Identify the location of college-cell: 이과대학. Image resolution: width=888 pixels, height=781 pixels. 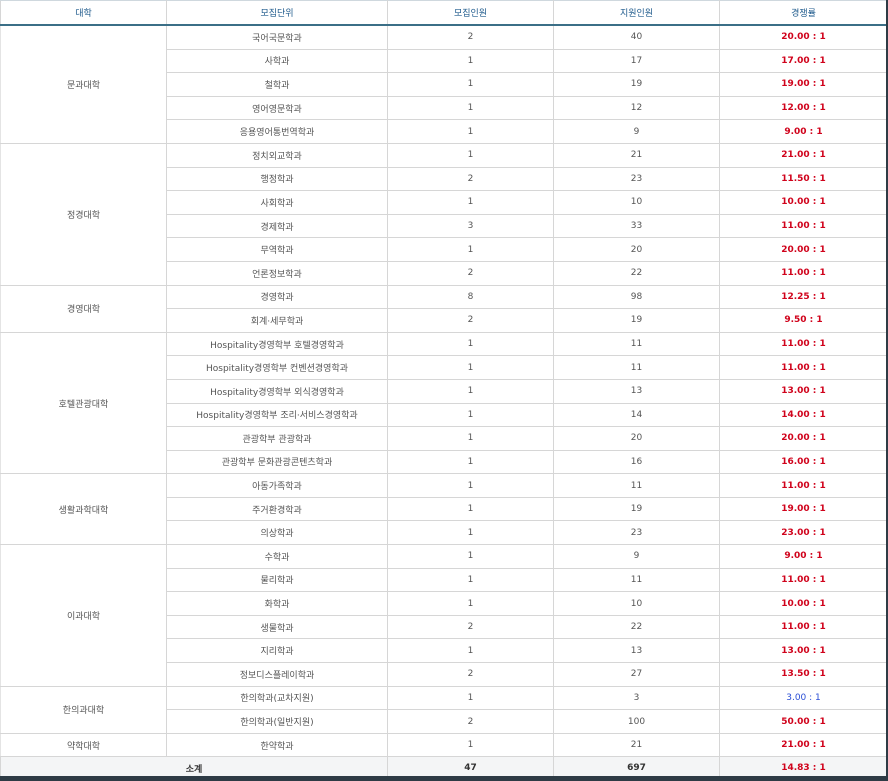
(83, 615).